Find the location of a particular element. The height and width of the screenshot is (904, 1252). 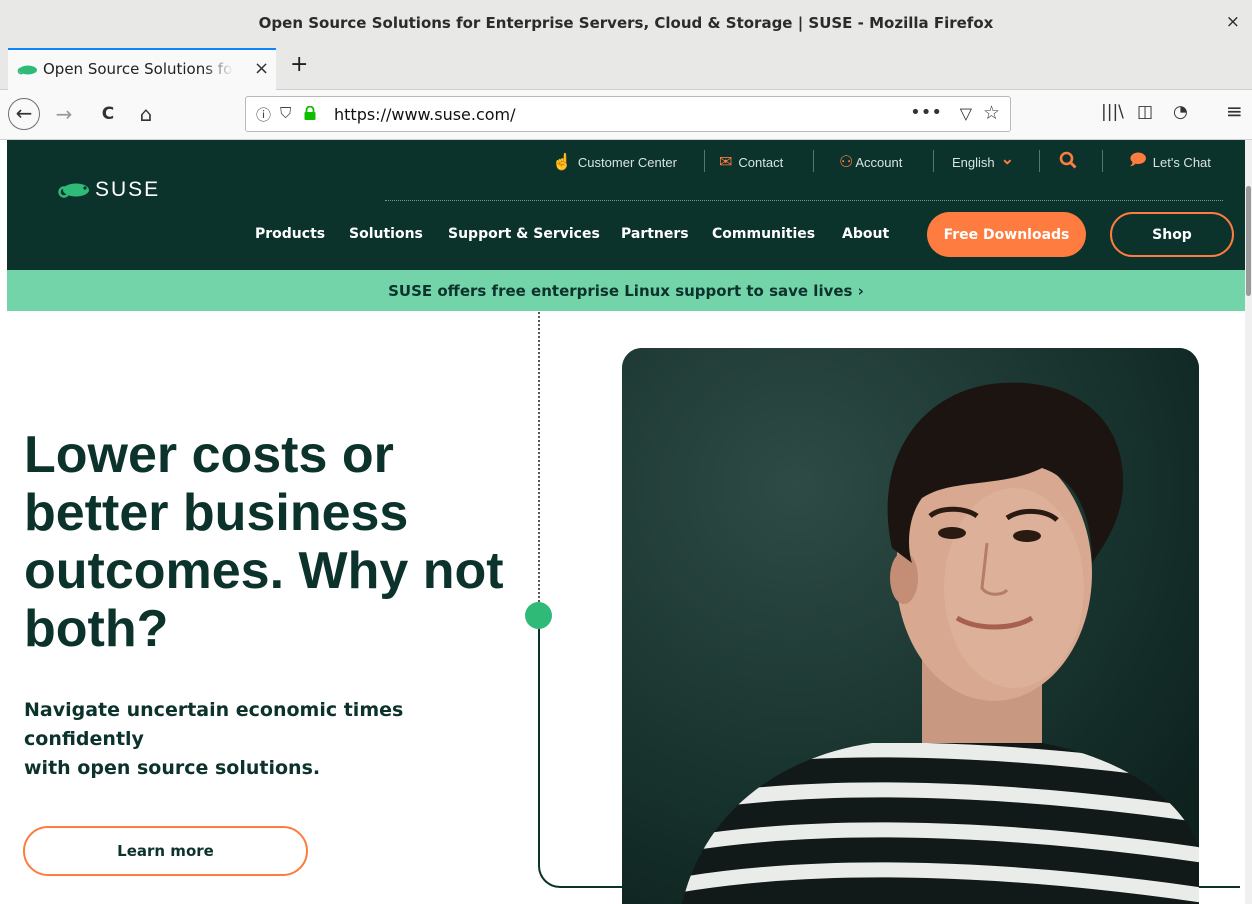

lets-chat-link: 🗩 Let's Chat is located at coordinates (1170, 162).